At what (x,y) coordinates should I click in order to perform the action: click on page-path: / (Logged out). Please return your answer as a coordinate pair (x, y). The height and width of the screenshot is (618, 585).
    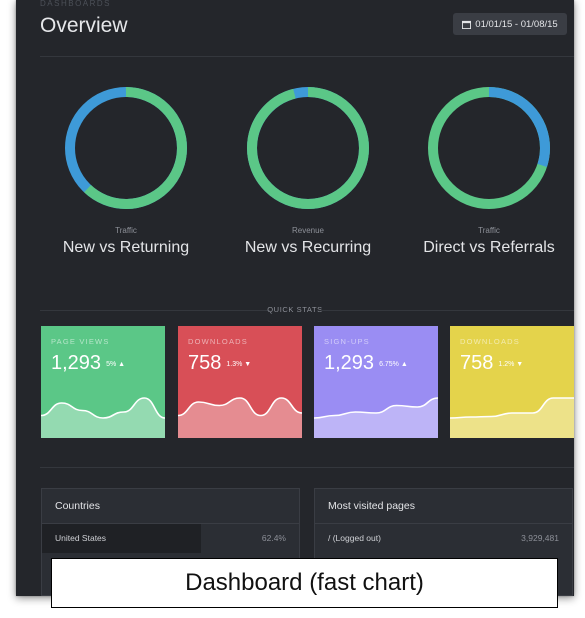
    Looking at the image, I should click on (354, 538).